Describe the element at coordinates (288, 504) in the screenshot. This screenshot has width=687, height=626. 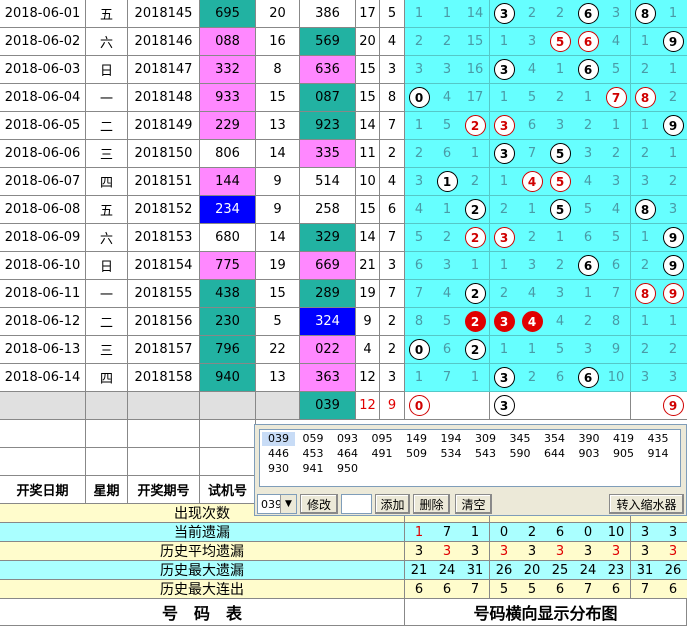
I see `chevron-down-icon: ▼` at that location.